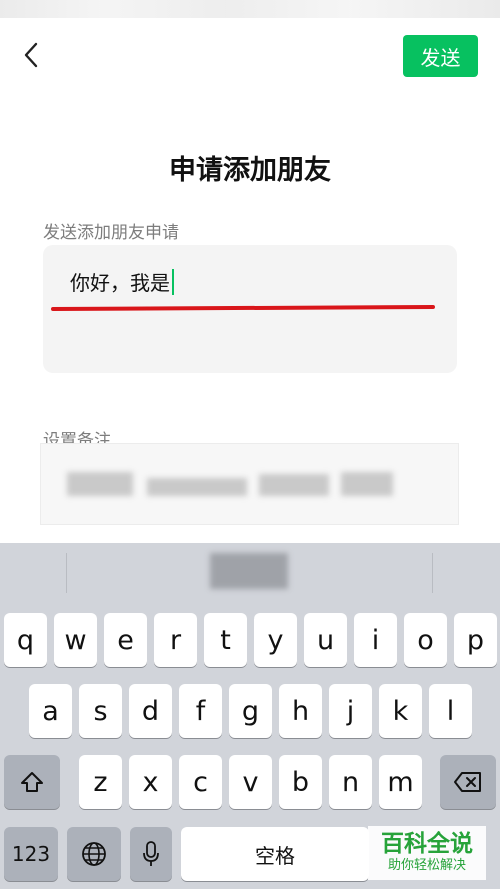  What do you see at coordinates (375, 640) in the screenshot?
I see `key-i: i` at bounding box center [375, 640].